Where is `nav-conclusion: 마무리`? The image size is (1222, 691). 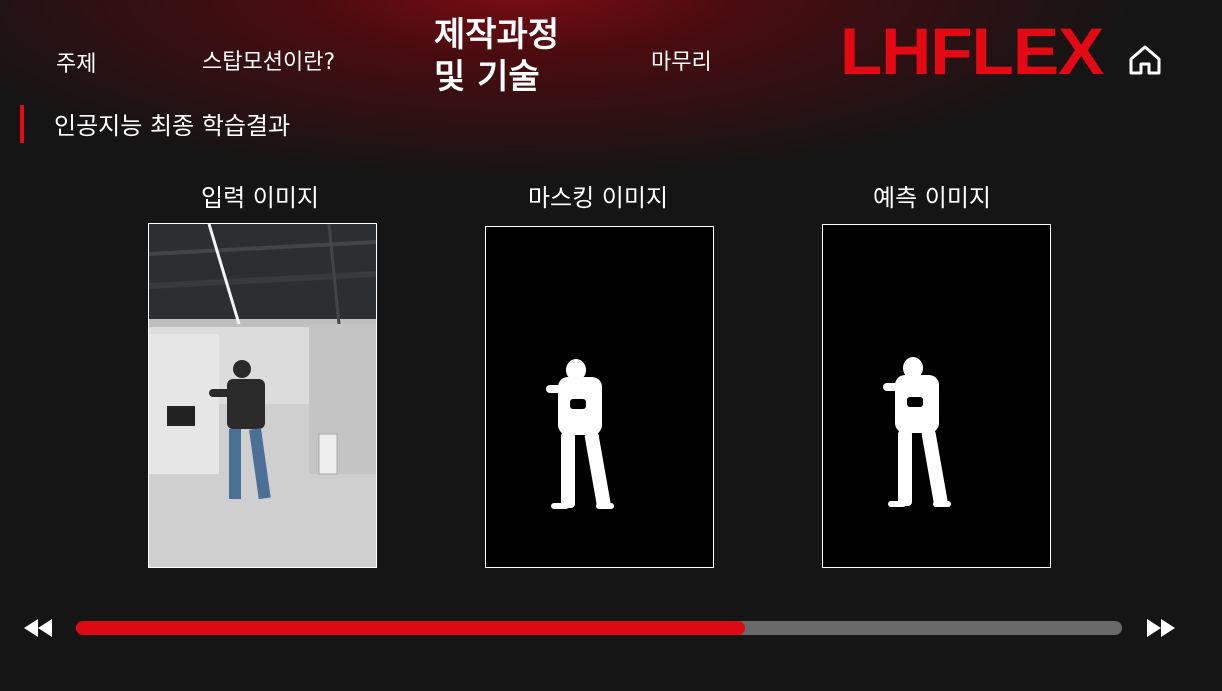 nav-conclusion: 마무리 is located at coordinates (681, 60).